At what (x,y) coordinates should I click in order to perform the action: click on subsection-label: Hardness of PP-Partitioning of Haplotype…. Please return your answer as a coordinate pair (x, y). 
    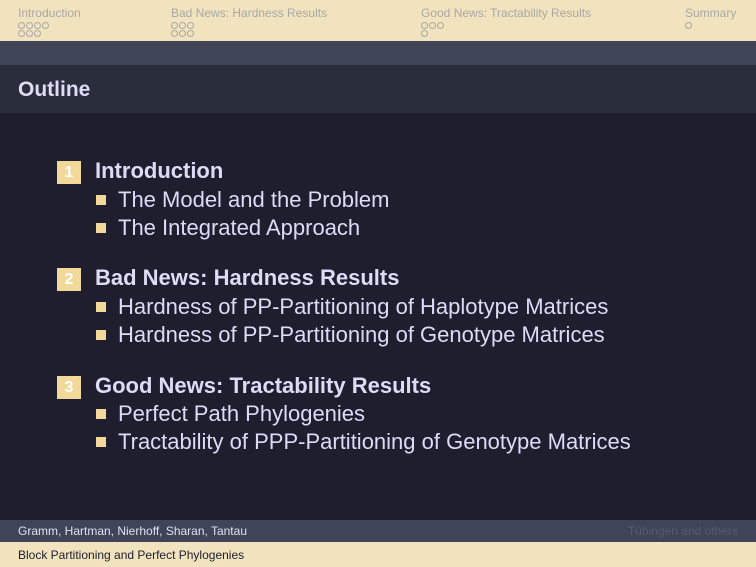
    Looking at the image, I should click on (363, 306).